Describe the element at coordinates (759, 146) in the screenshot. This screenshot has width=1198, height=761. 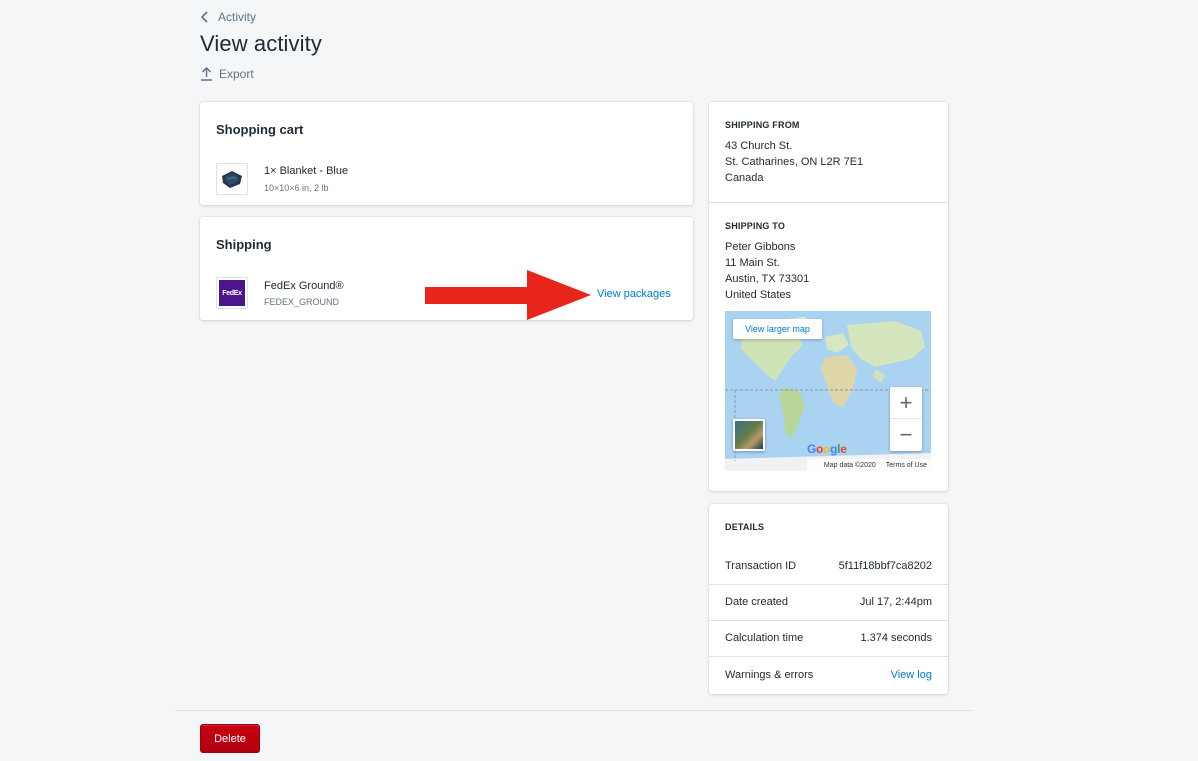
I see `address-line: 43 Church St.` at that location.